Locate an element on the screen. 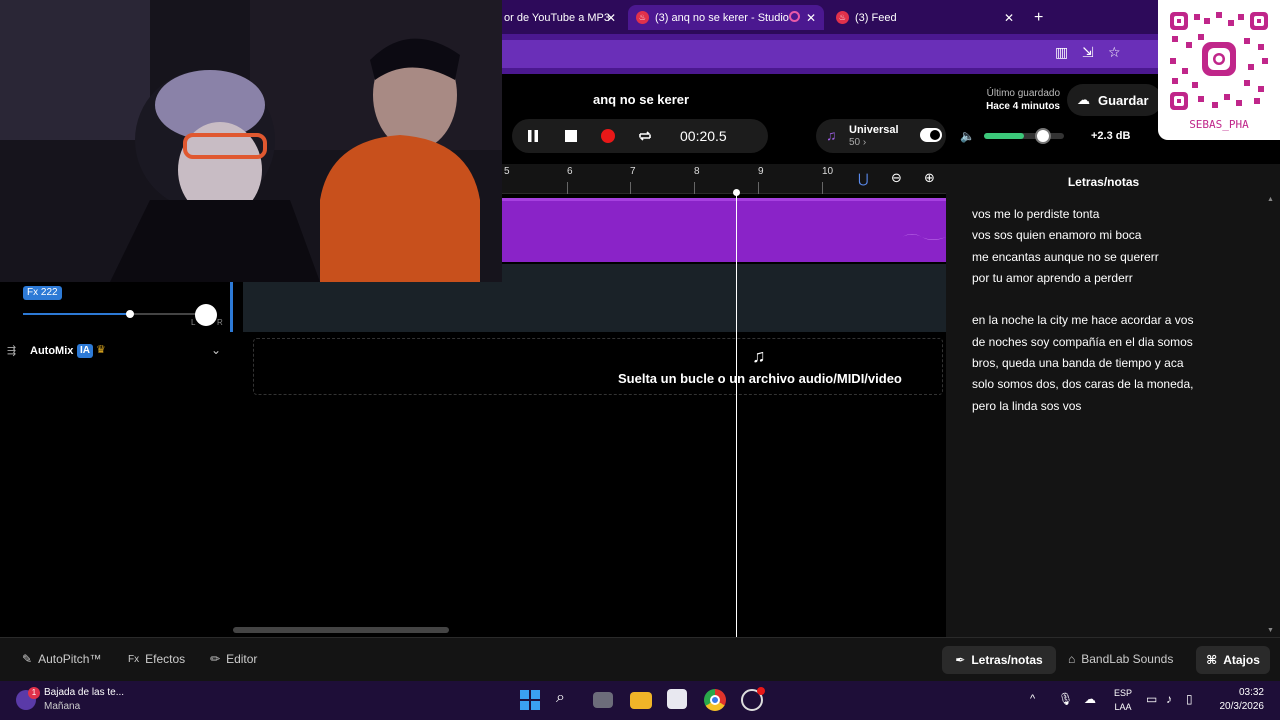  autopitch-label: AutoPitch™ is located at coordinates (70, 659).